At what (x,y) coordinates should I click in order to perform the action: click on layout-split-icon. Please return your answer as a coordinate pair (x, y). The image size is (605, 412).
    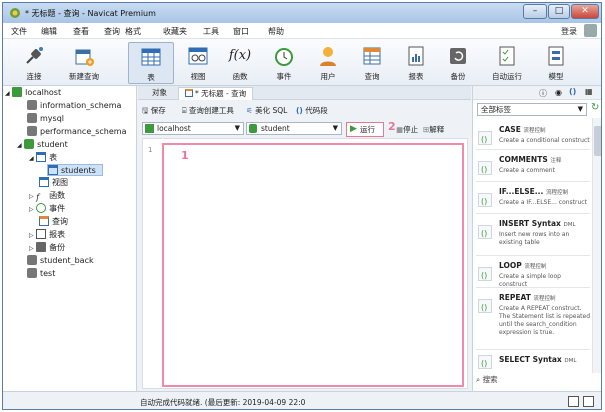
    Looking at the image, I should click on (588, 401).